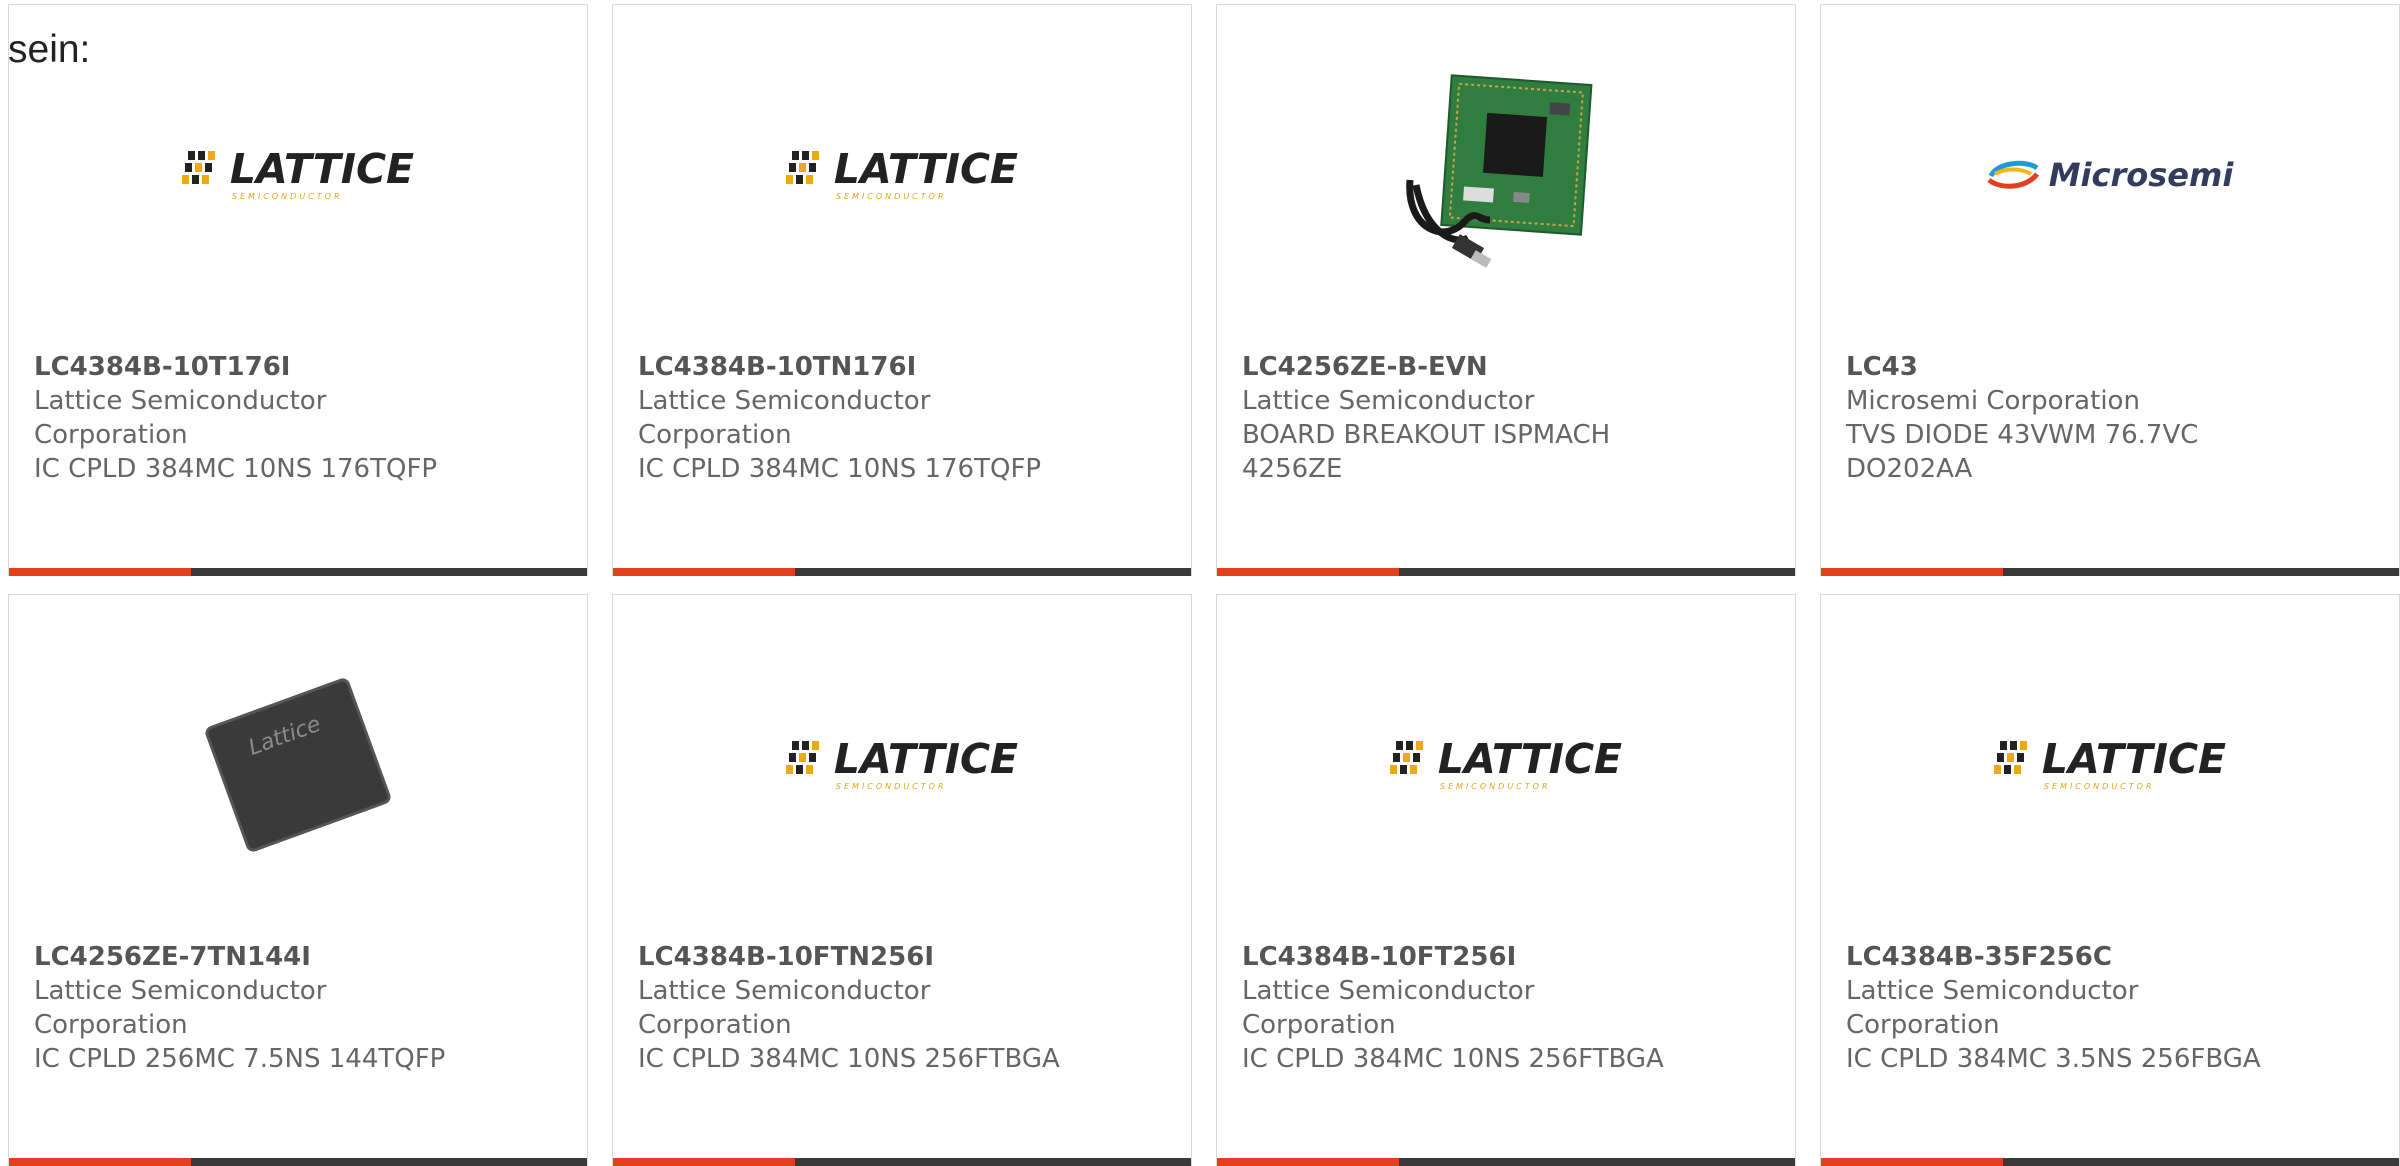  I want to click on part-number: LC4384B-35F256C, so click(2112, 957).